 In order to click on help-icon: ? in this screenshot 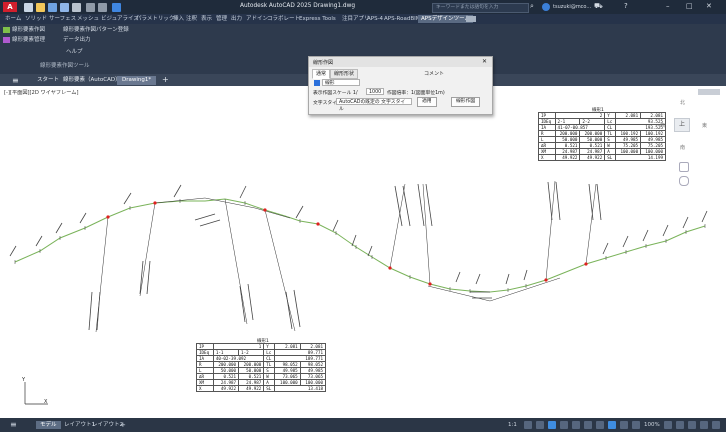, I will do `click(626, 6)`.